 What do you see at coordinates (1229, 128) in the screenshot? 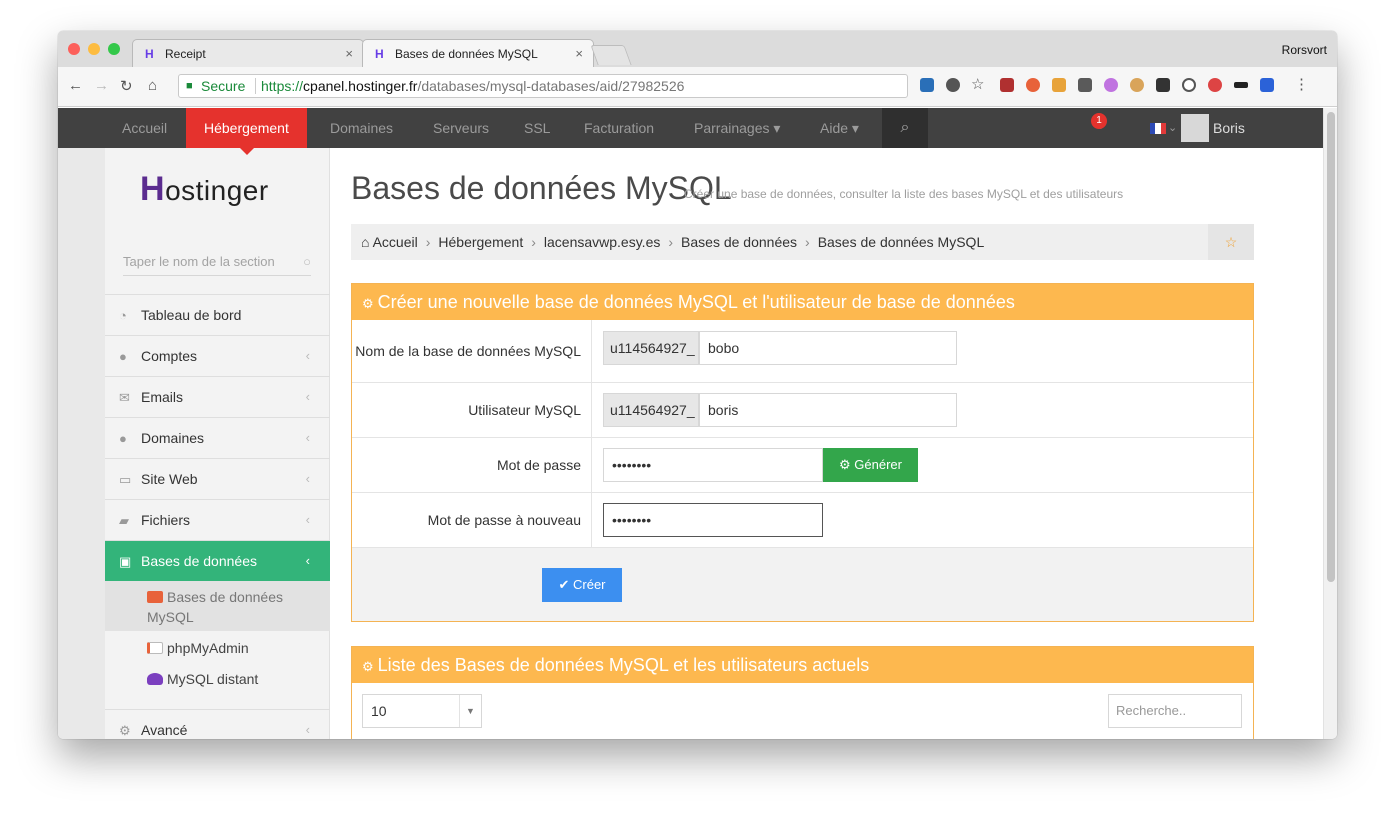
I see `user-menu: Boris` at bounding box center [1229, 128].